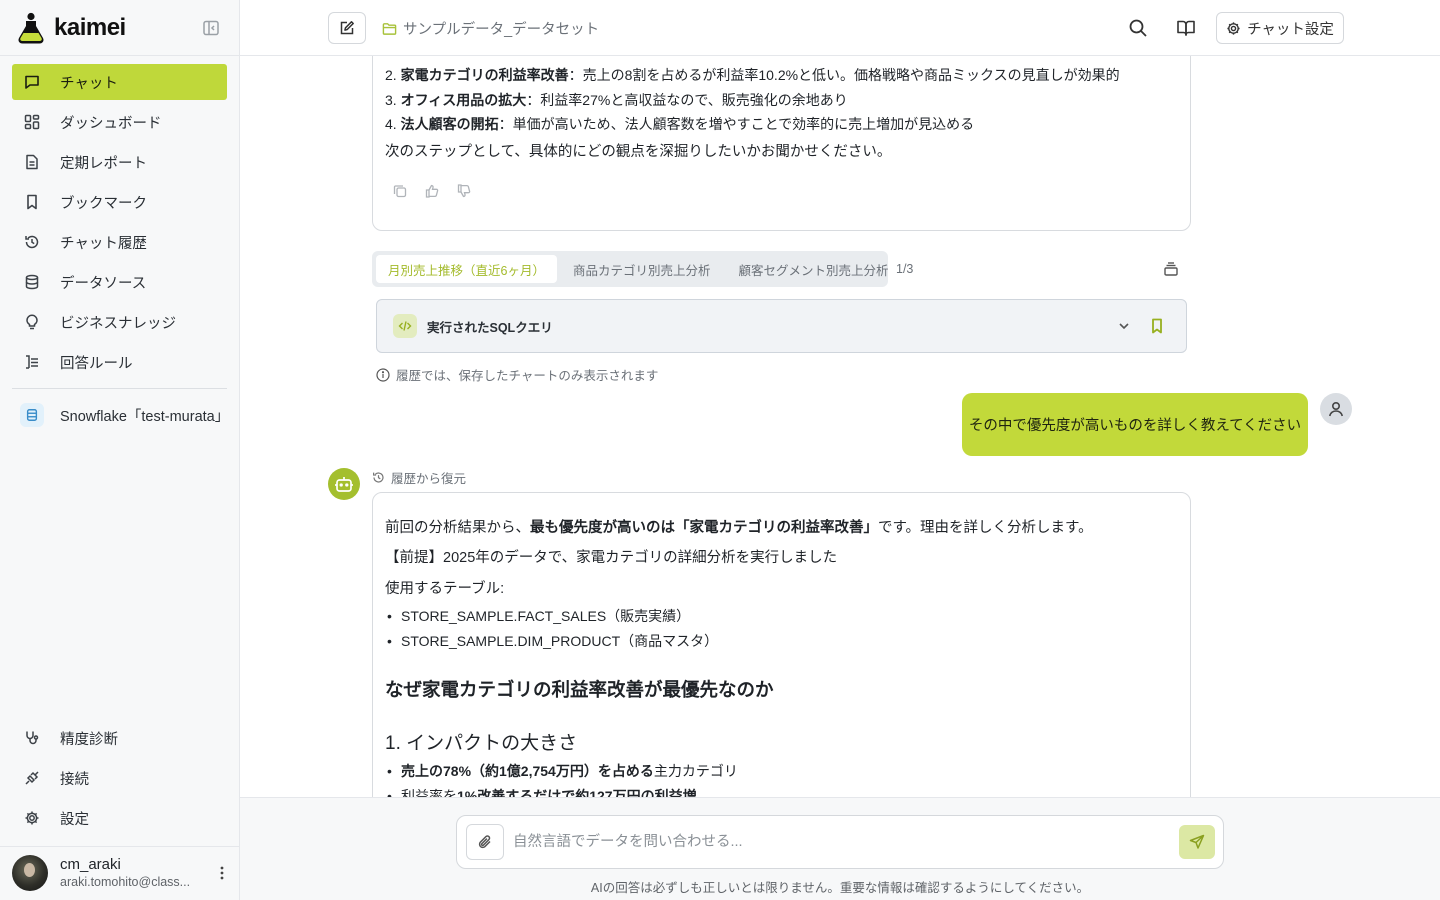  I want to click on lightbulb-icon, so click(32, 322).